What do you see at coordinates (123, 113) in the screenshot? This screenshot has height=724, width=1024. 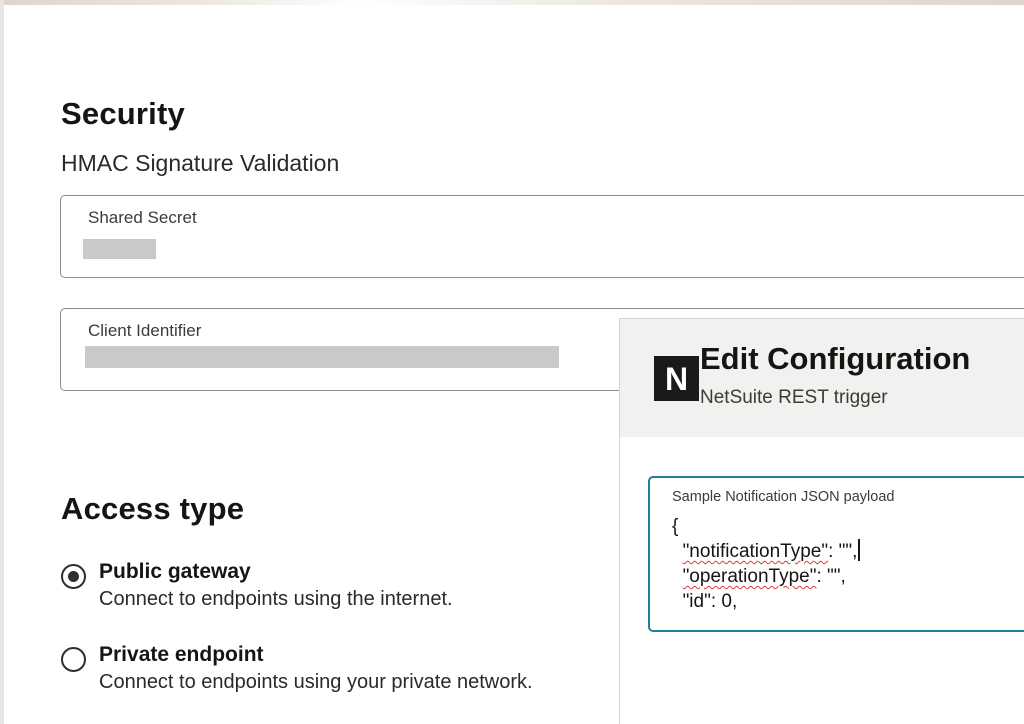 I see `security-heading: Security` at bounding box center [123, 113].